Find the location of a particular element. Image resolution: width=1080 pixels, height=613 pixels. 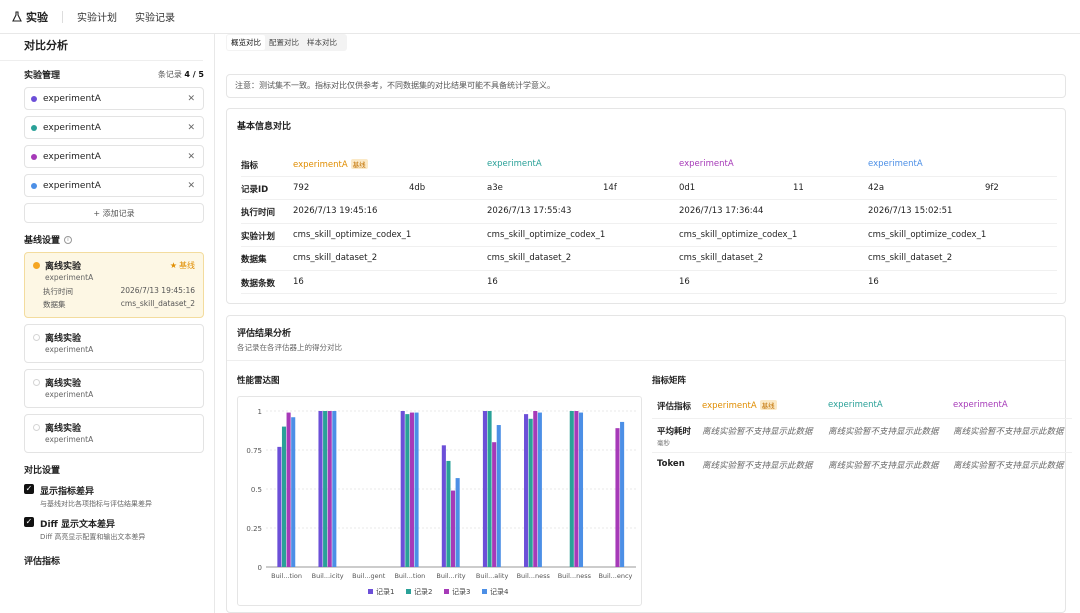

app-brand: 实验 is located at coordinates (30, 17).